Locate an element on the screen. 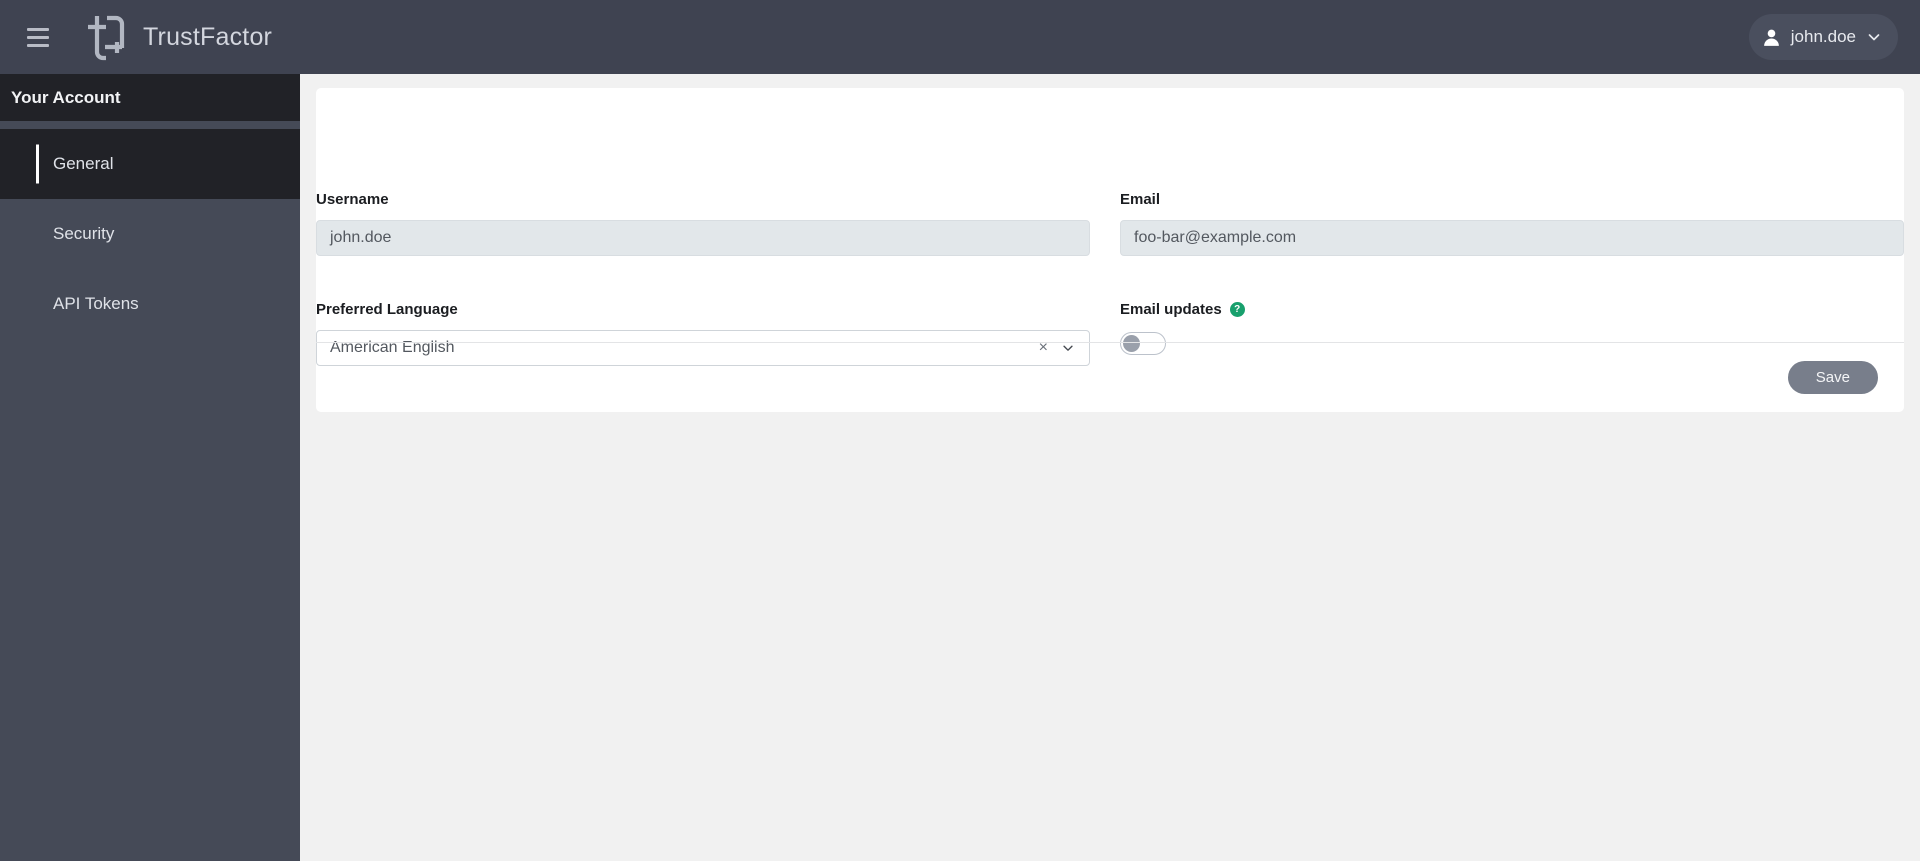 The height and width of the screenshot is (861, 1920). email-updates-label-text: Email updates is located at coordinates (1171, 309).